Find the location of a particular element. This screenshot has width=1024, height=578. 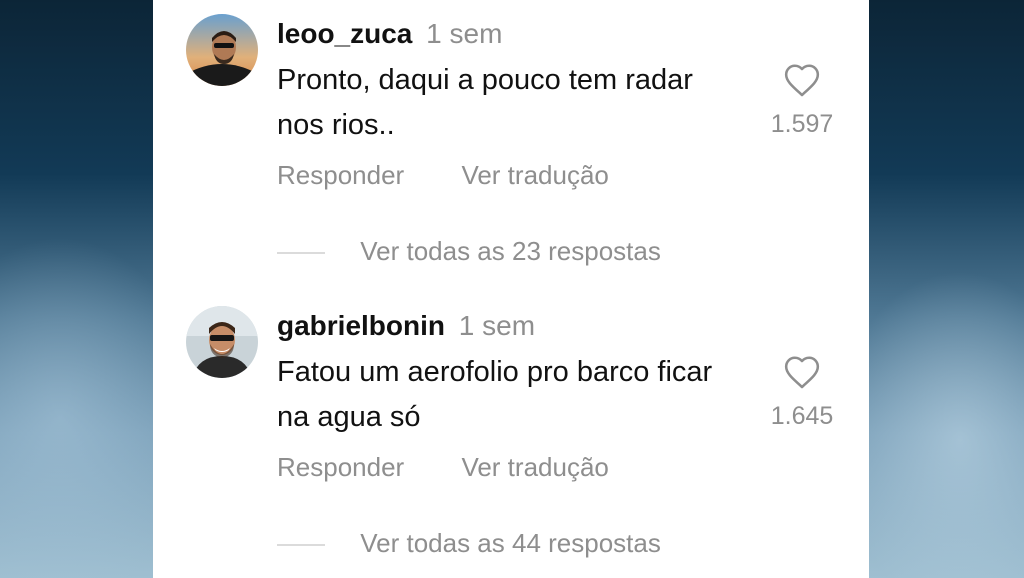

comment-header: leoo_zuca 1 sem is located at coordinates (389, 34).